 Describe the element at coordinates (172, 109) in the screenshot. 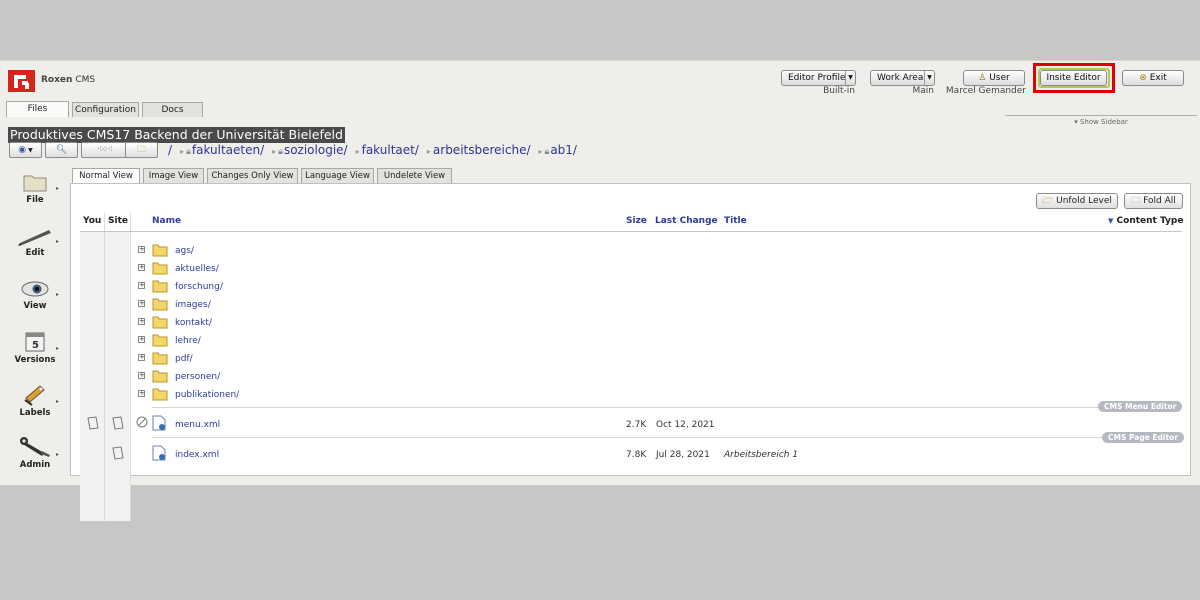

I see `tab-docs: Docs` at that location.